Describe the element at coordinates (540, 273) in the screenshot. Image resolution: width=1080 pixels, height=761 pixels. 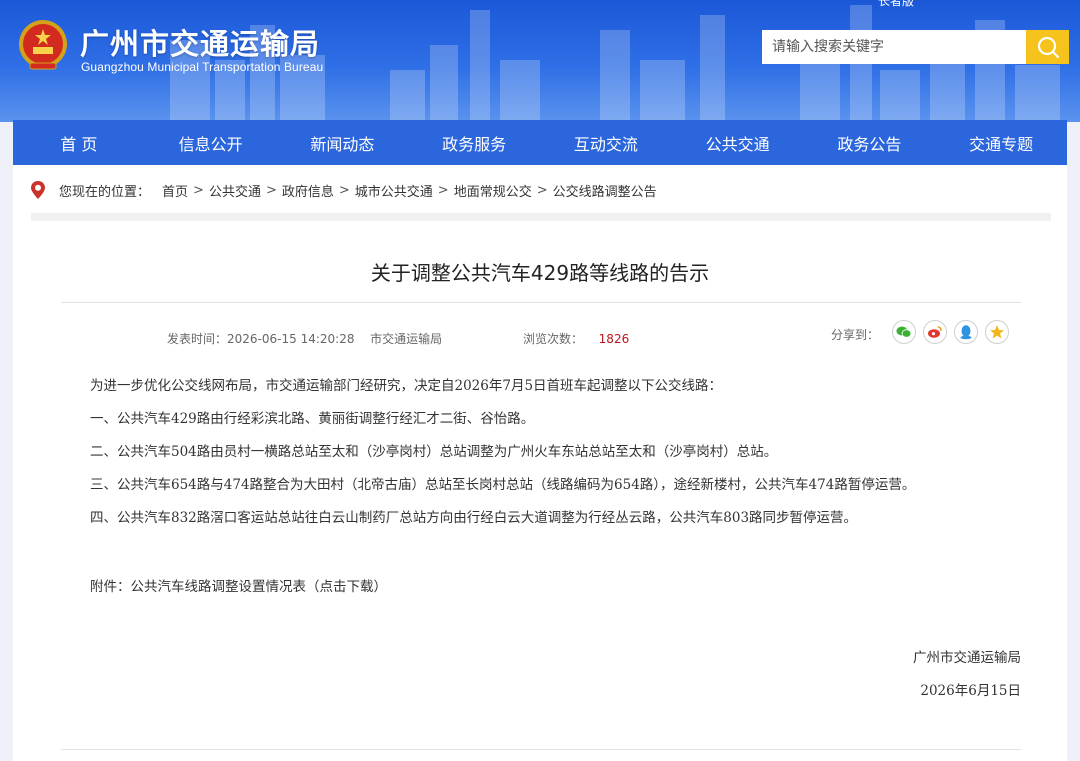
I see `article-title: 关于调整公共汽车429路等线路的告示` at that location.